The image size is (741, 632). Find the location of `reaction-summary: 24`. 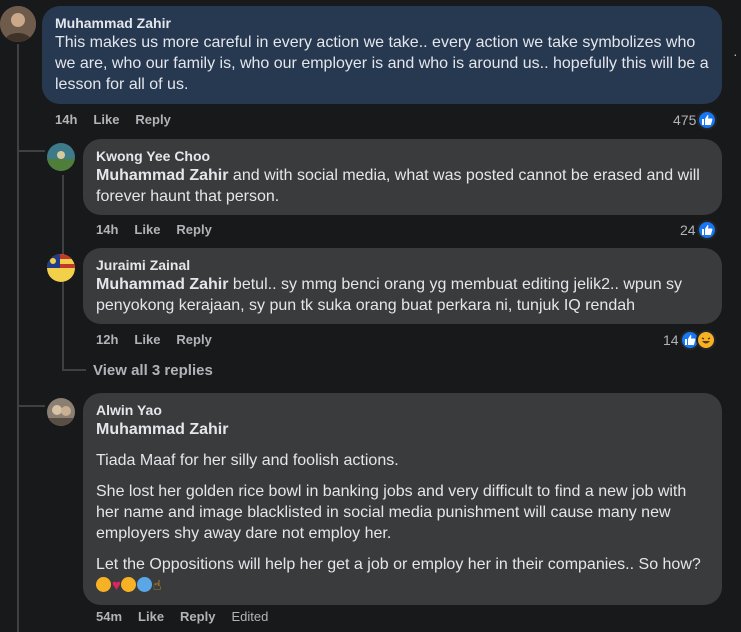

reaction-summary: 24 is located at coordinates (698, 230).